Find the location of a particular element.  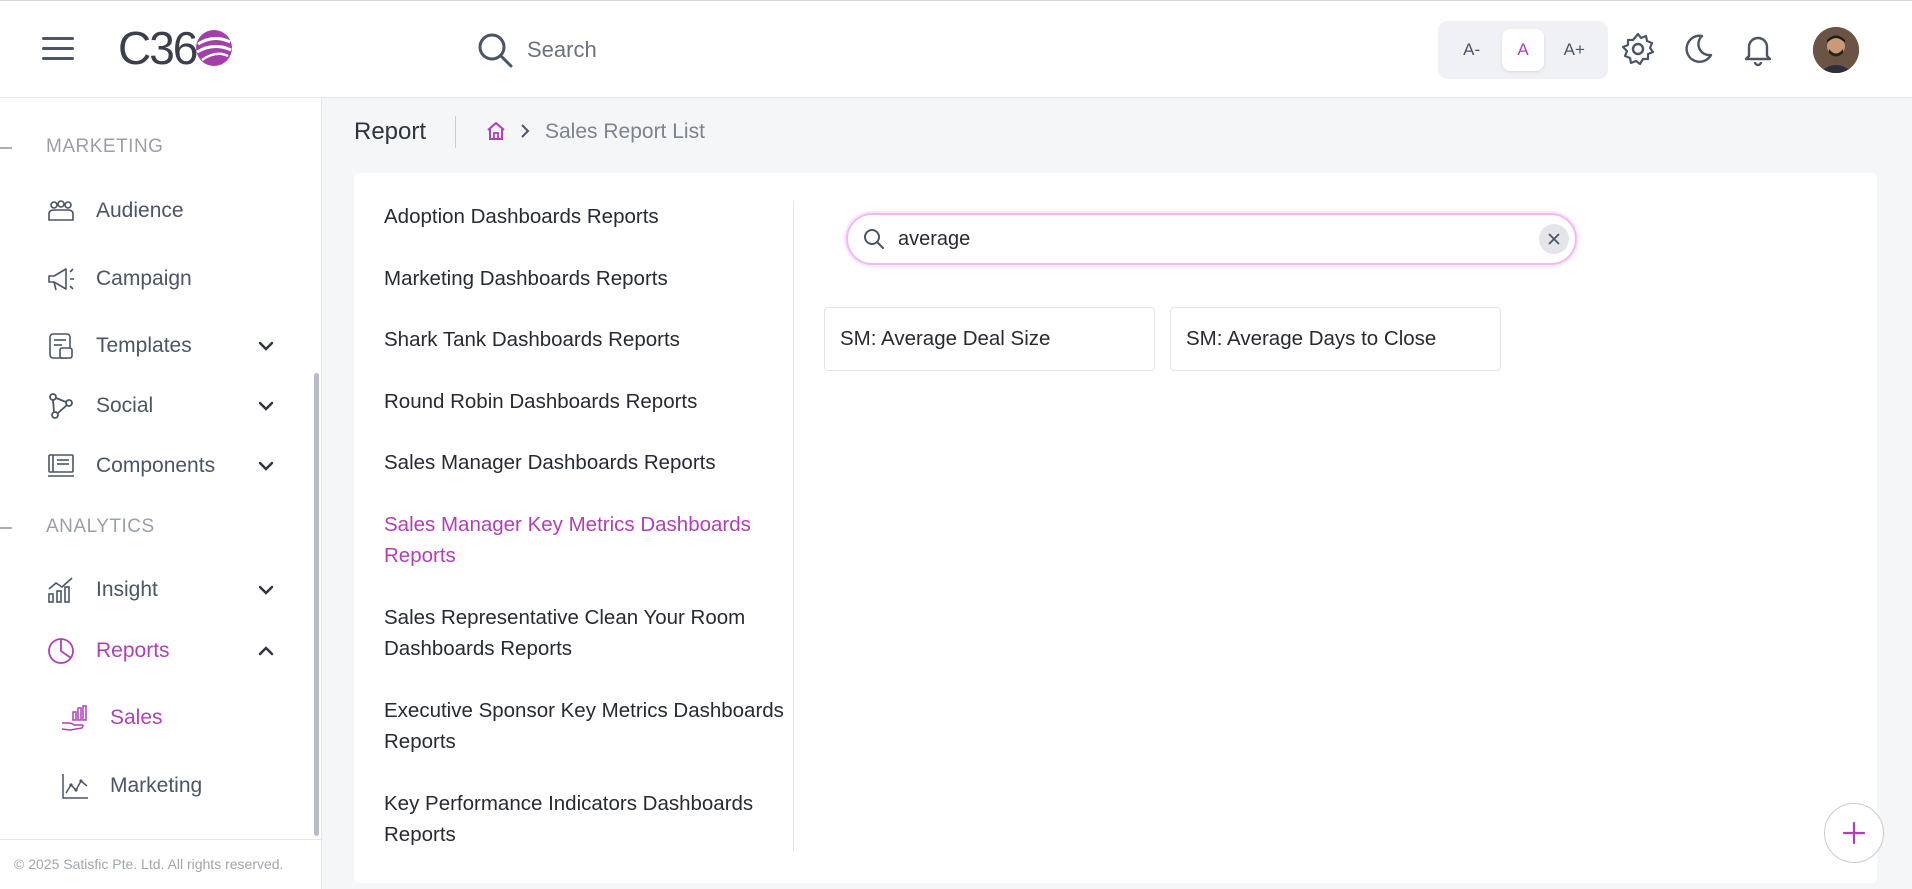

report-result-tile: SM: Average Days to Close is located at coordinates (1335, 339).